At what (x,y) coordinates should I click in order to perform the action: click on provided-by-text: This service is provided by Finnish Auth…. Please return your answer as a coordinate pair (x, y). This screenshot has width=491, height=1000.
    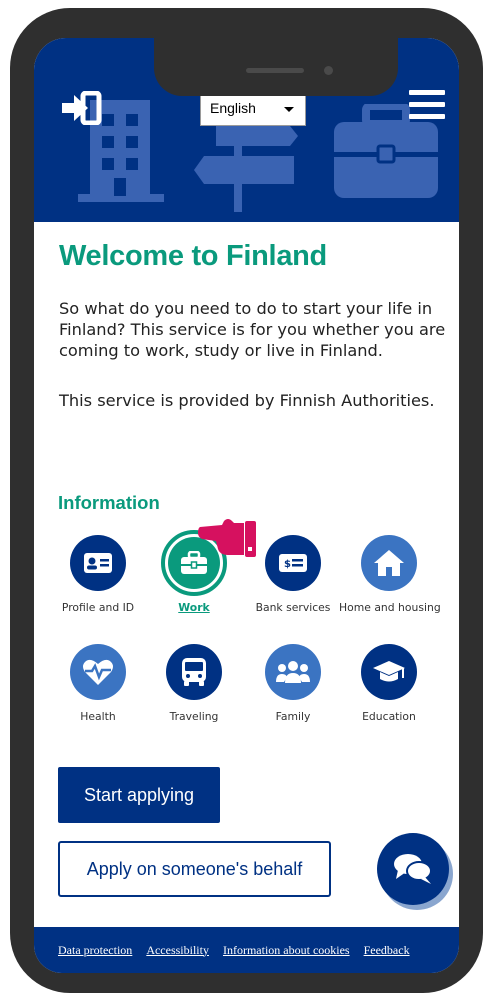
    Looking at the image, I should click on (247, 400).